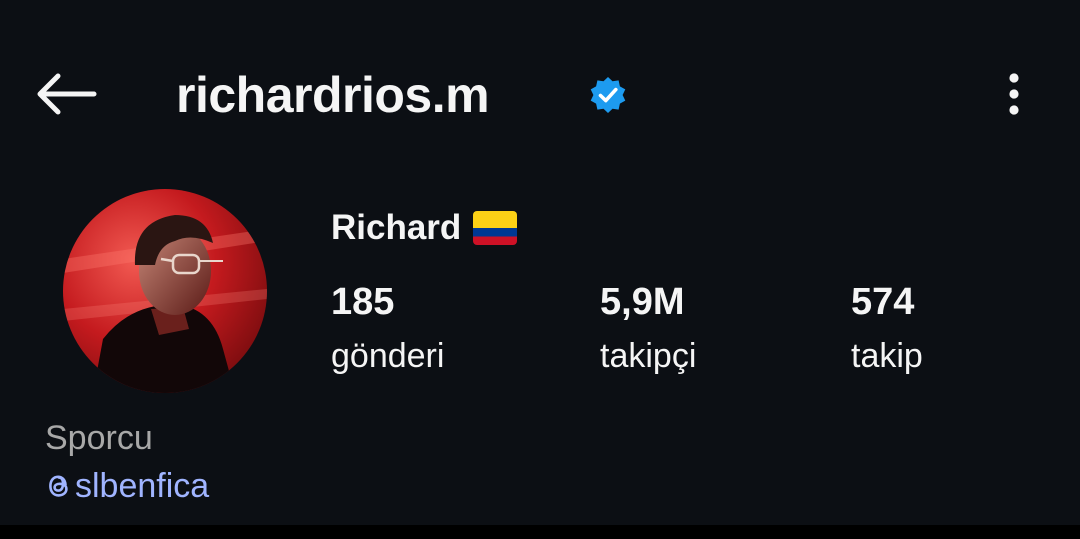 This screenshot has height=539, width=1080. I want to click on profile-full-name: Richard, so click(424, 228).